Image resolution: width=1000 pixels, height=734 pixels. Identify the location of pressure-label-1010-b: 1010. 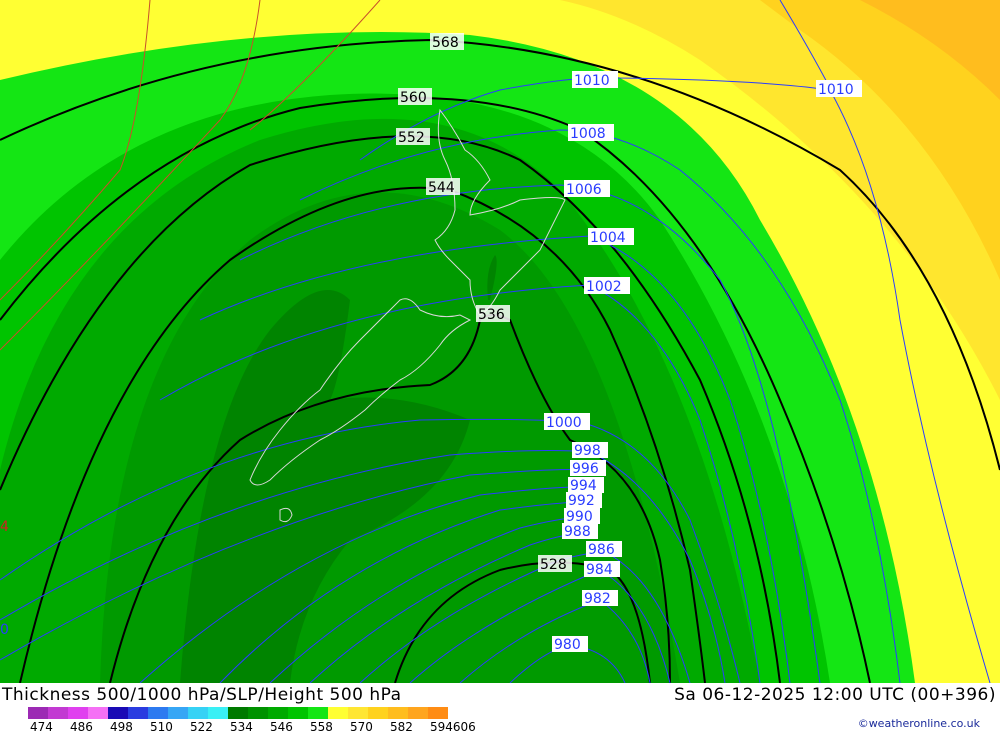
(836, 90).